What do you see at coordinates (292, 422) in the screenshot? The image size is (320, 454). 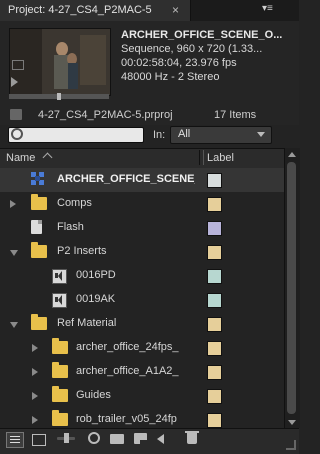 I see `scroll-down-icon` at bounding box center [292, 422].